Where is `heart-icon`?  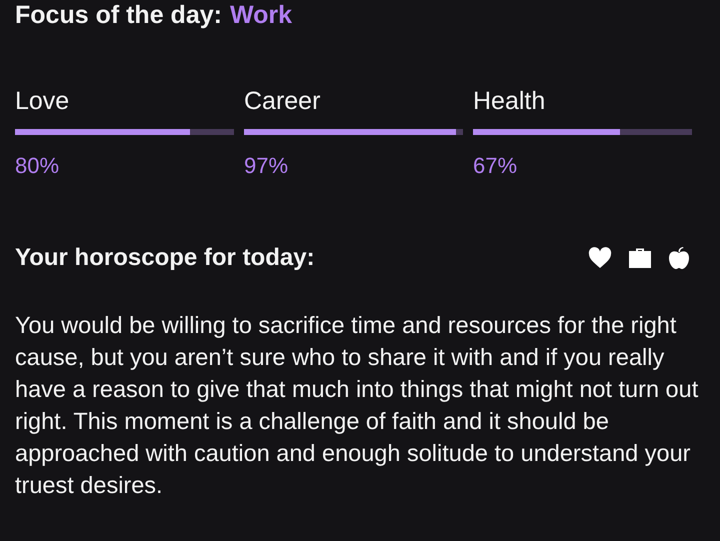
heart-icon is located at coordinates (600, 258).